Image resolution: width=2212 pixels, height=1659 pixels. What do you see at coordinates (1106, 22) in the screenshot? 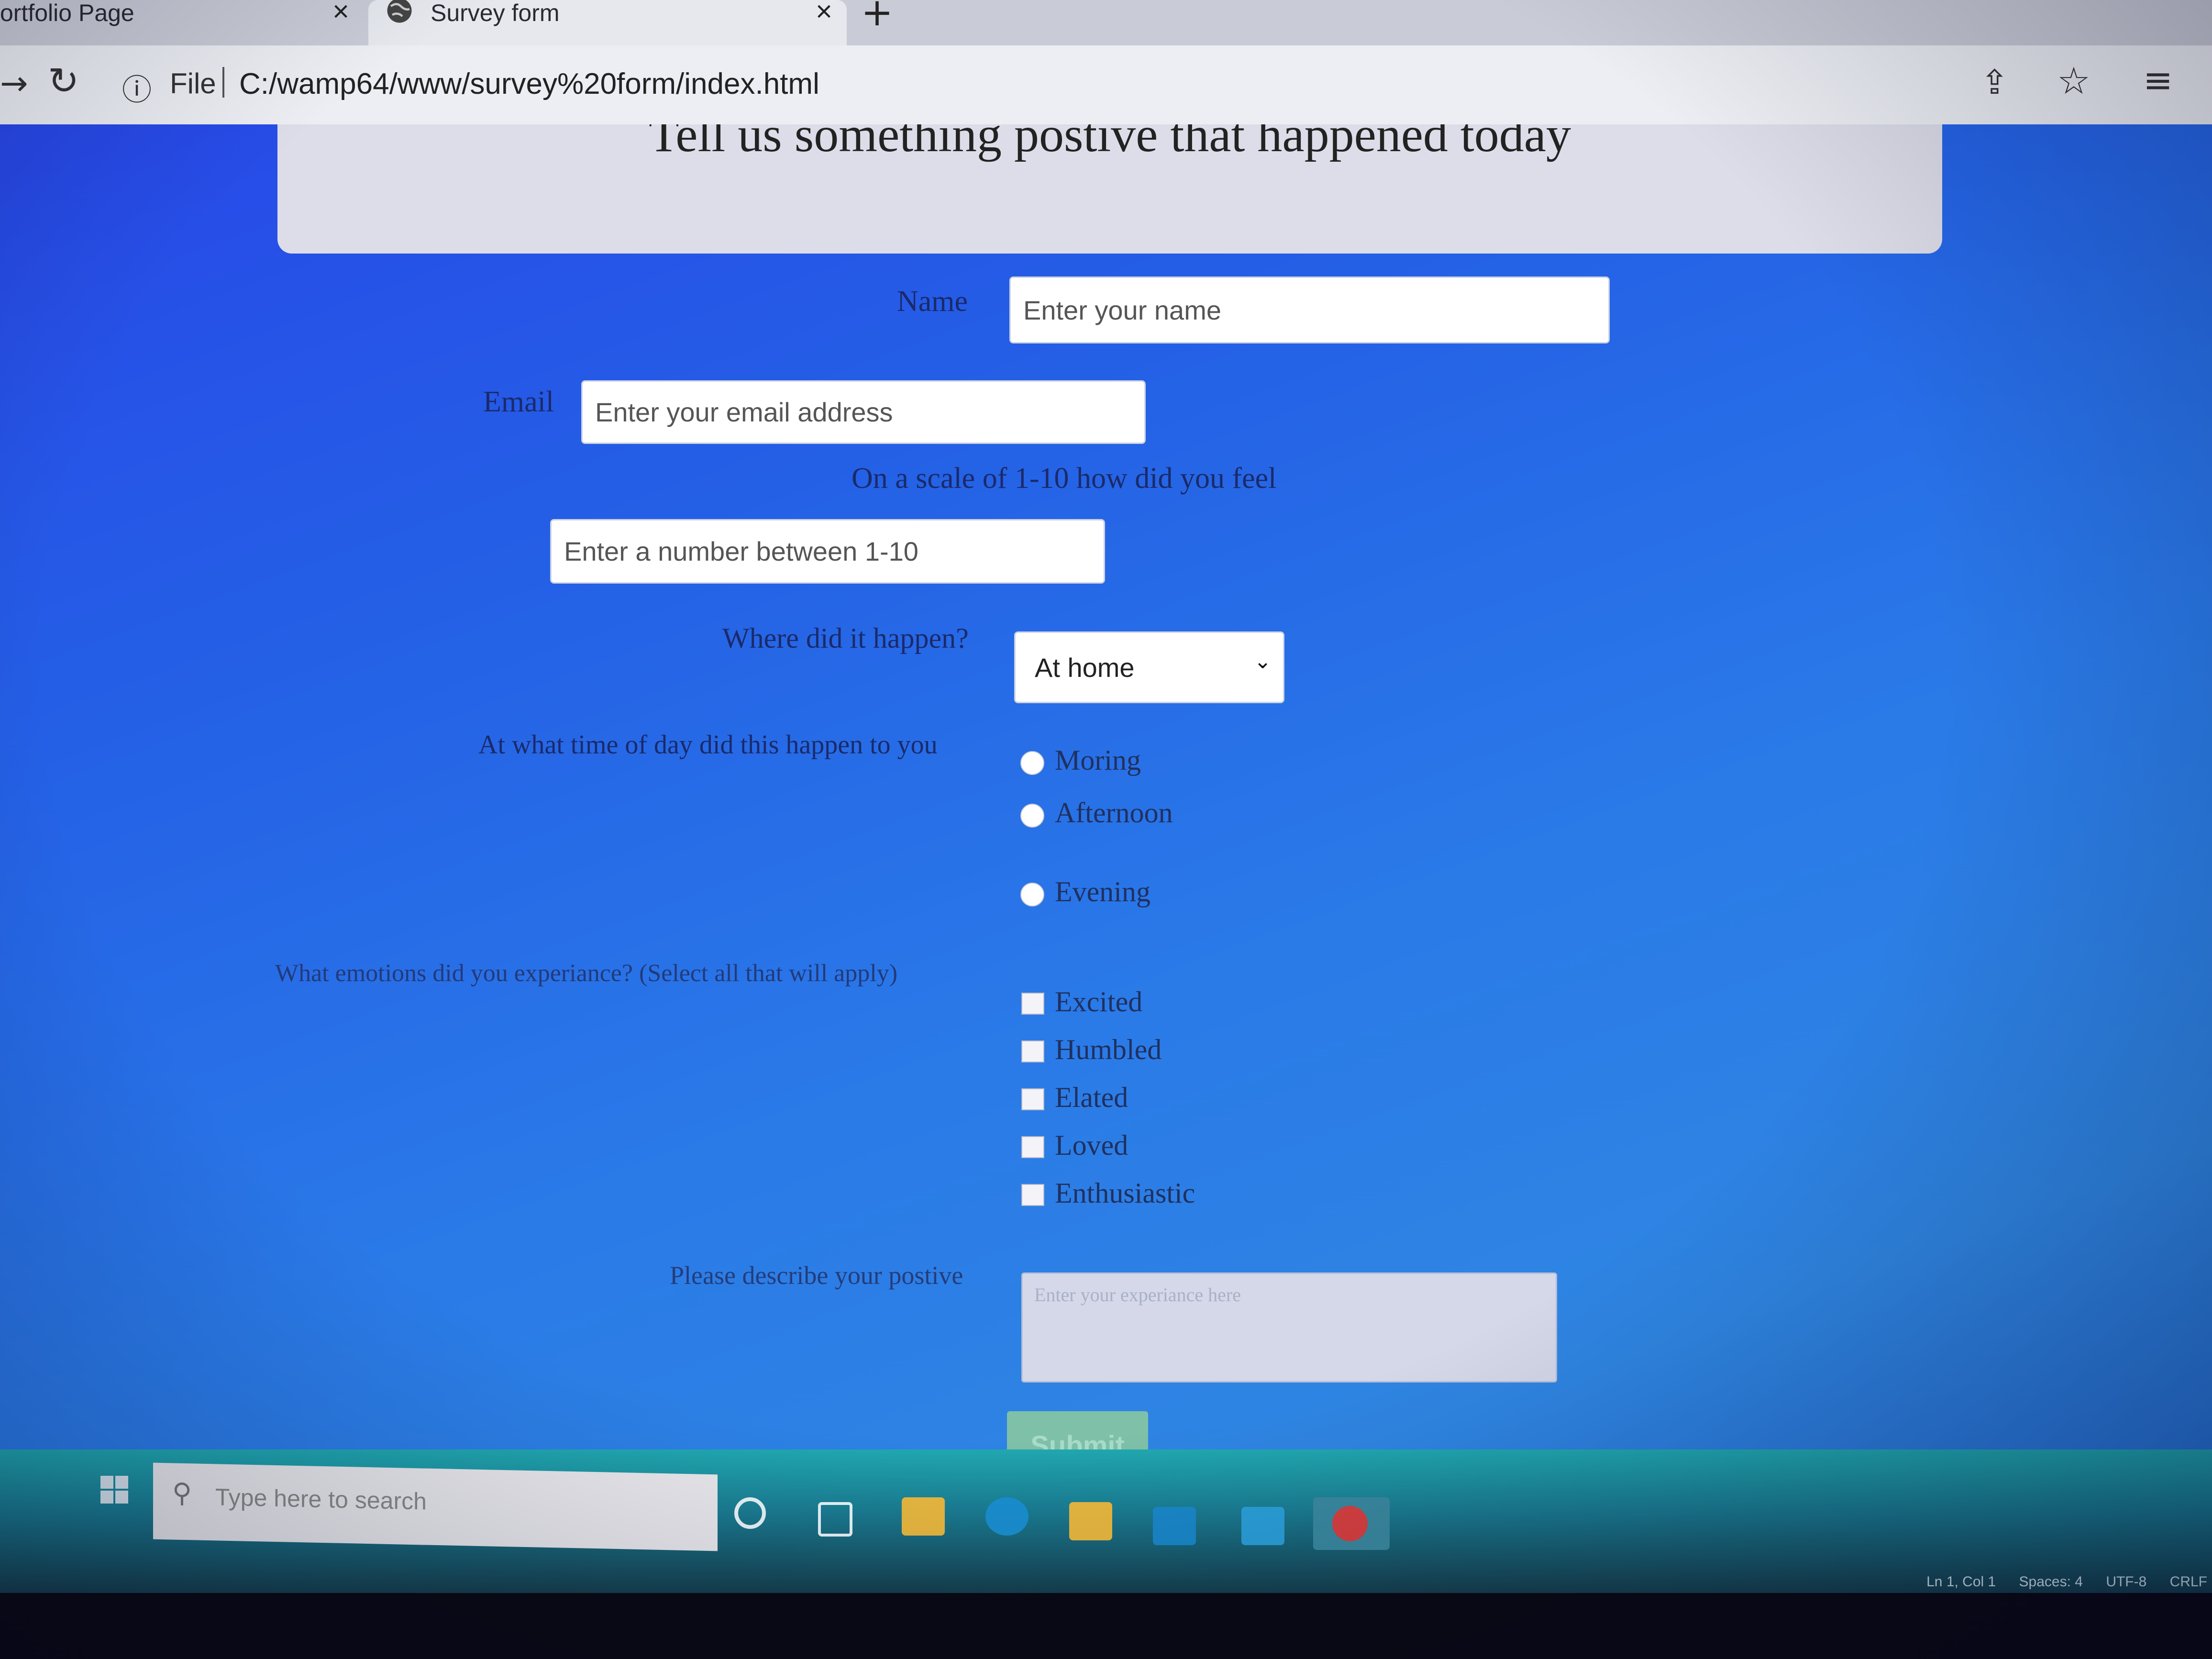
I see `tab-strip: ortfolio Page × Survey form × +` at bounding box center [1106, 22].